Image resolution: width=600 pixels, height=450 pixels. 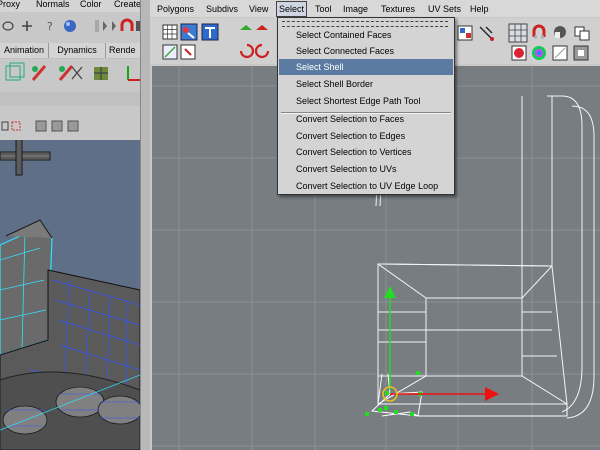 I want to click on menu-select: Select, so click(x=292, y=9).